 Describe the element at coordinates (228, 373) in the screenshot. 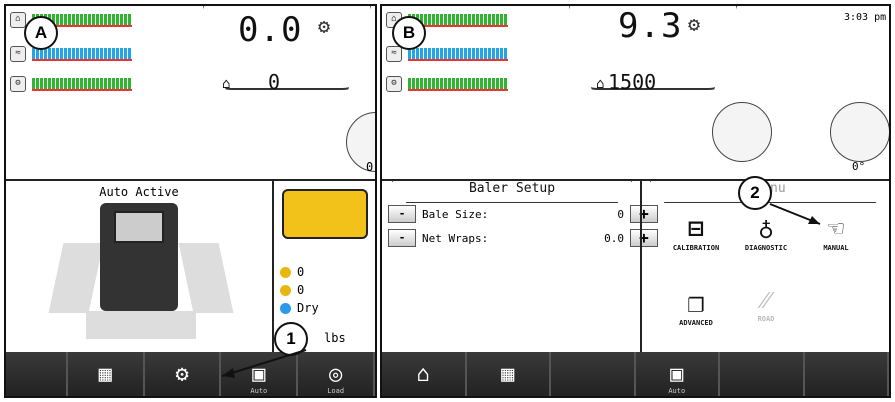

I see `arrow-head` at that location.